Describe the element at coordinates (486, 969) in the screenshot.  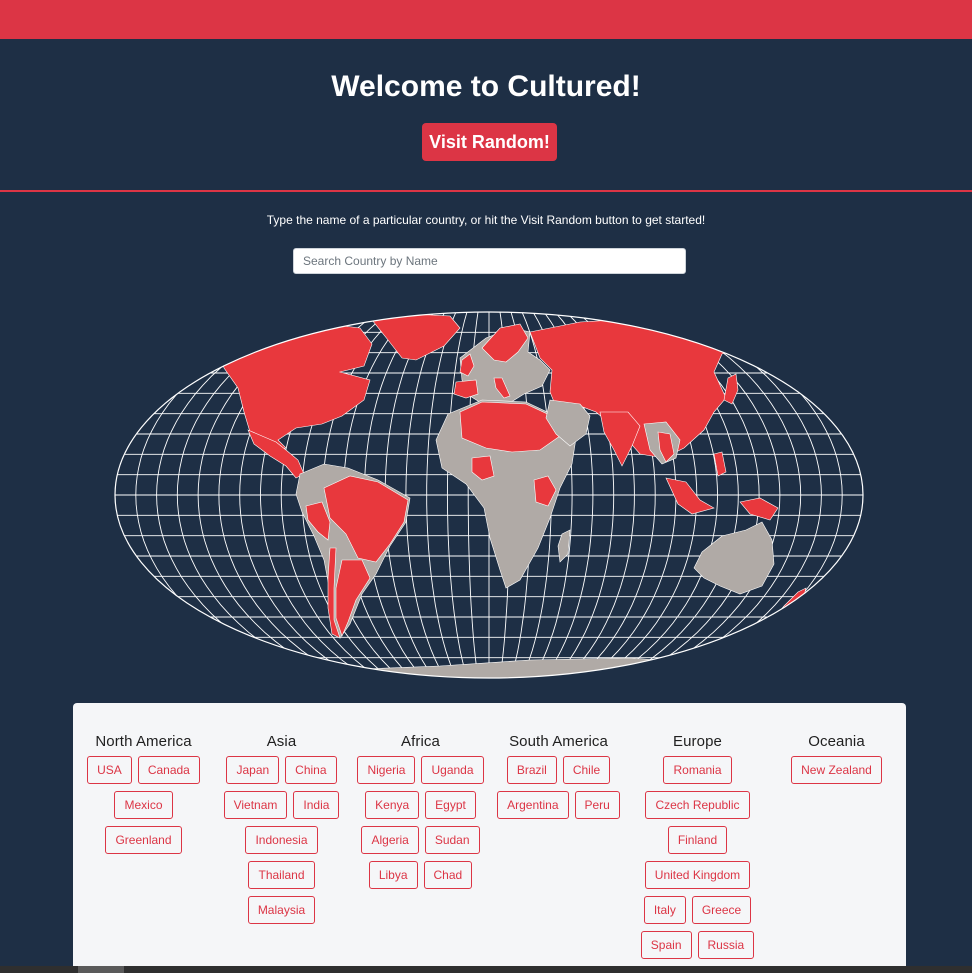
I see `horizontal-scrollbar` at that location.